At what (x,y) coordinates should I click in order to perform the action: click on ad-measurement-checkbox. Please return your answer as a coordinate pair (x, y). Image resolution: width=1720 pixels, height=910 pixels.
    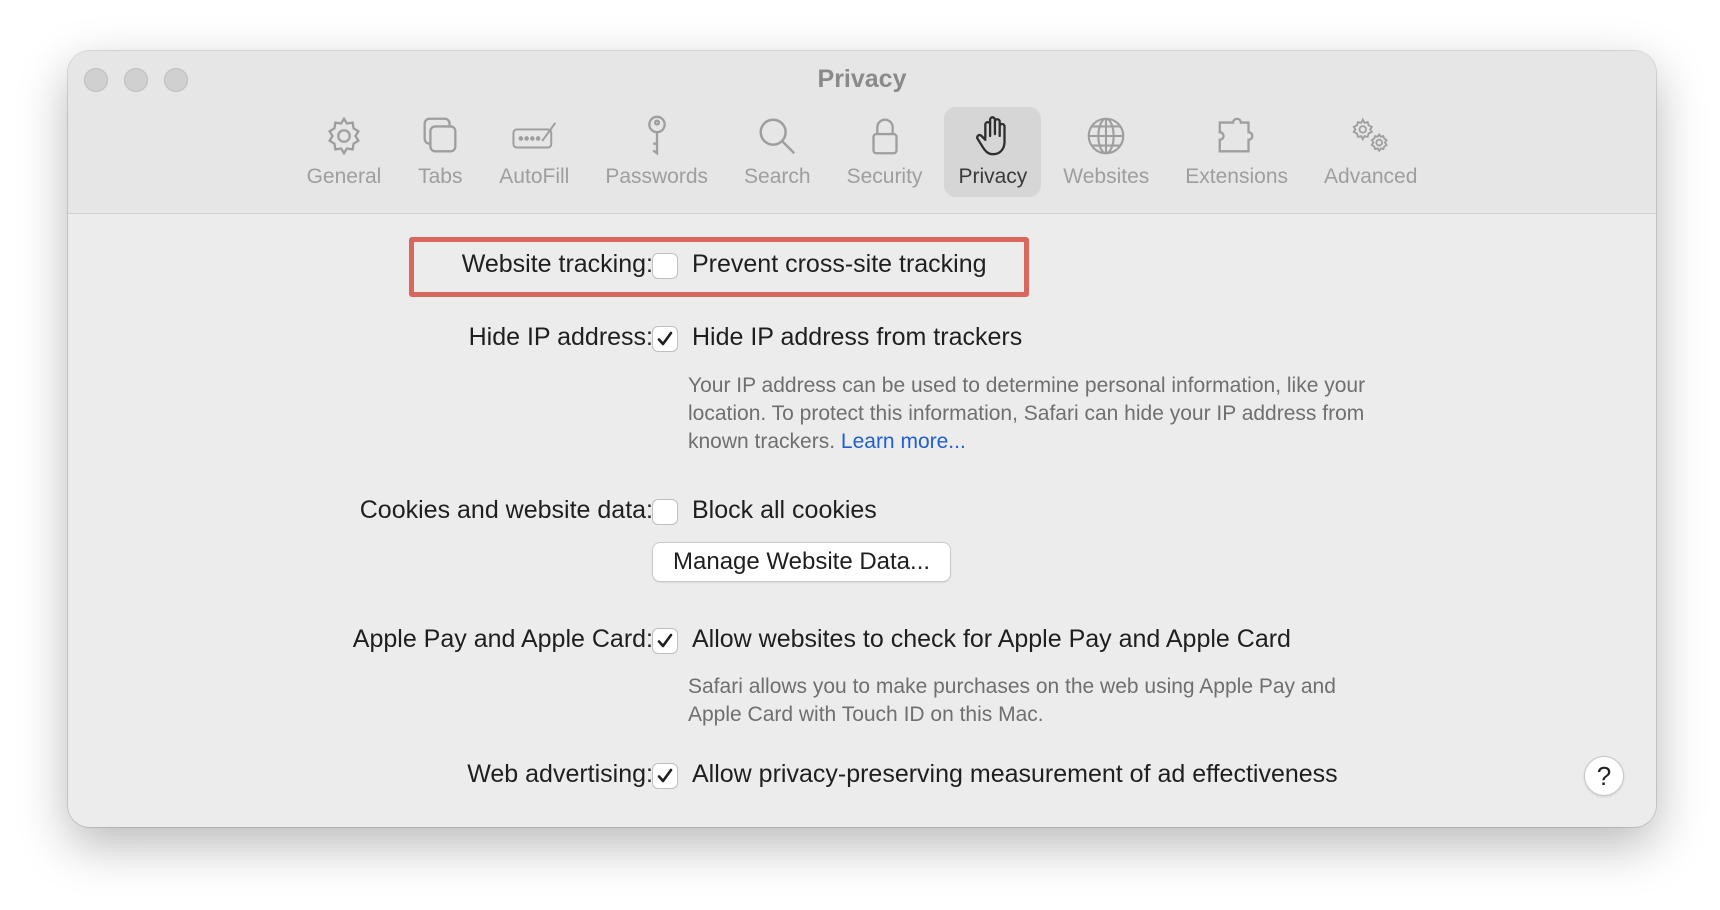
    Looking at the image, I should click on (665, 776).